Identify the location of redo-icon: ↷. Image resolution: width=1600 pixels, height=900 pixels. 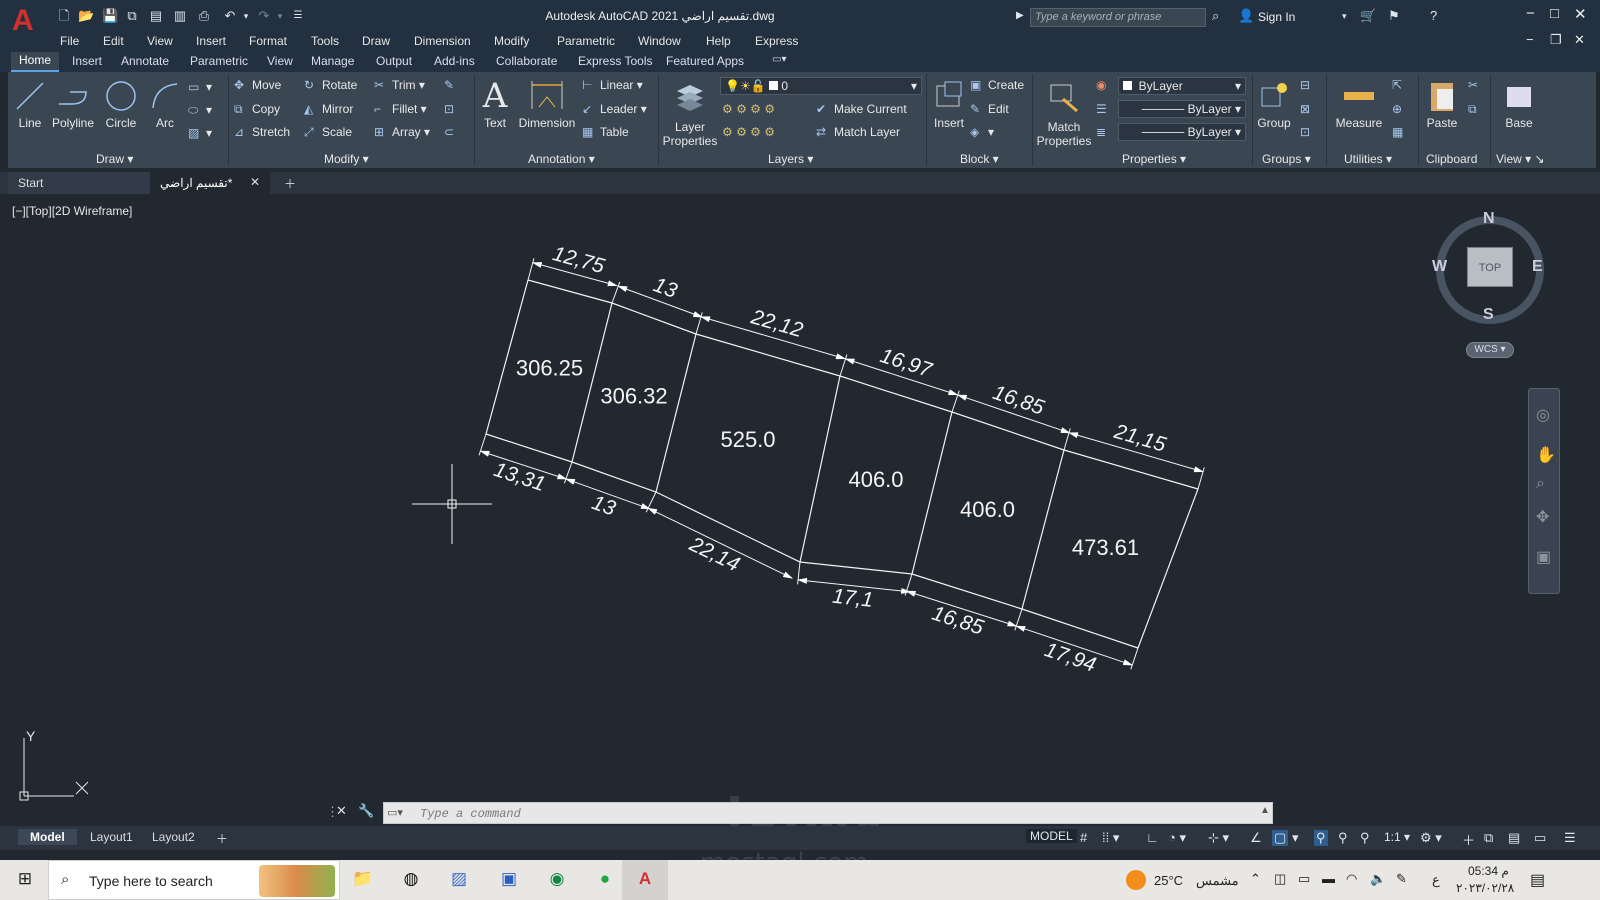
(264, 16).